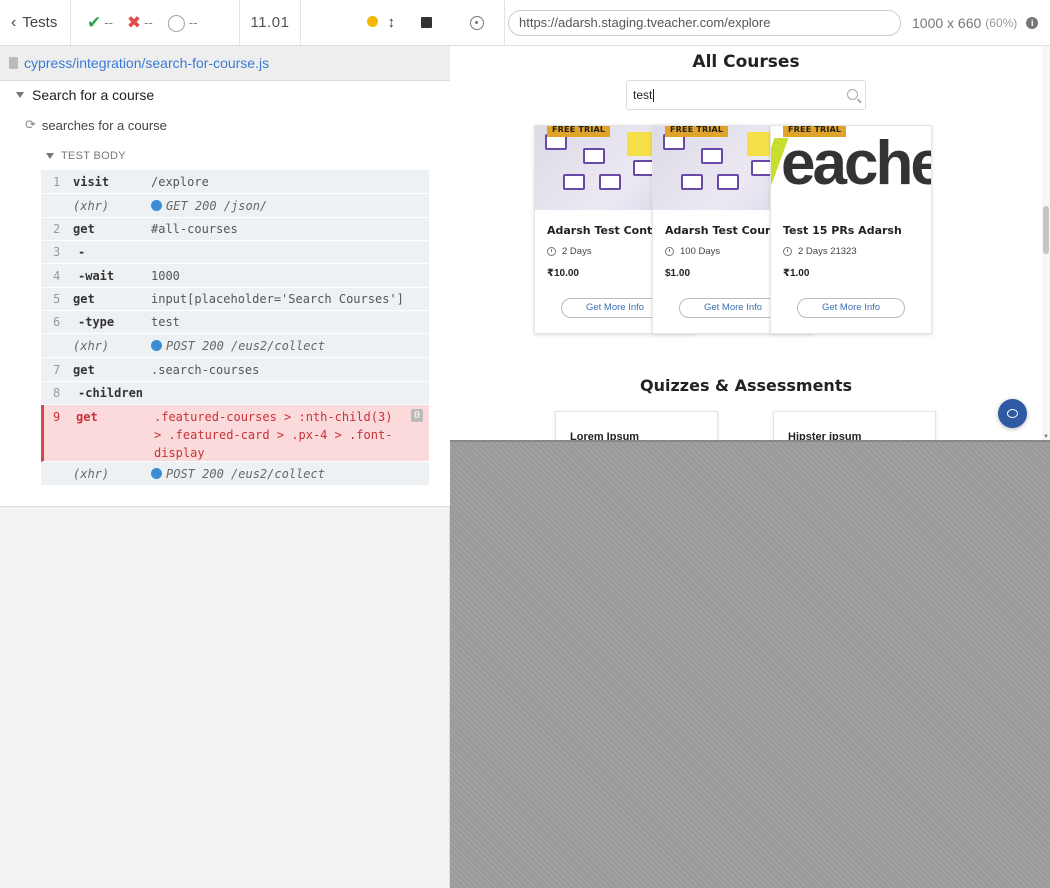 This screenshot has height=888, width=1050. What do you see at coordinates (1046, 437) in the screenshot?
I see `scroll-down-arrow: ▼` at bounding box center [1046, 437].